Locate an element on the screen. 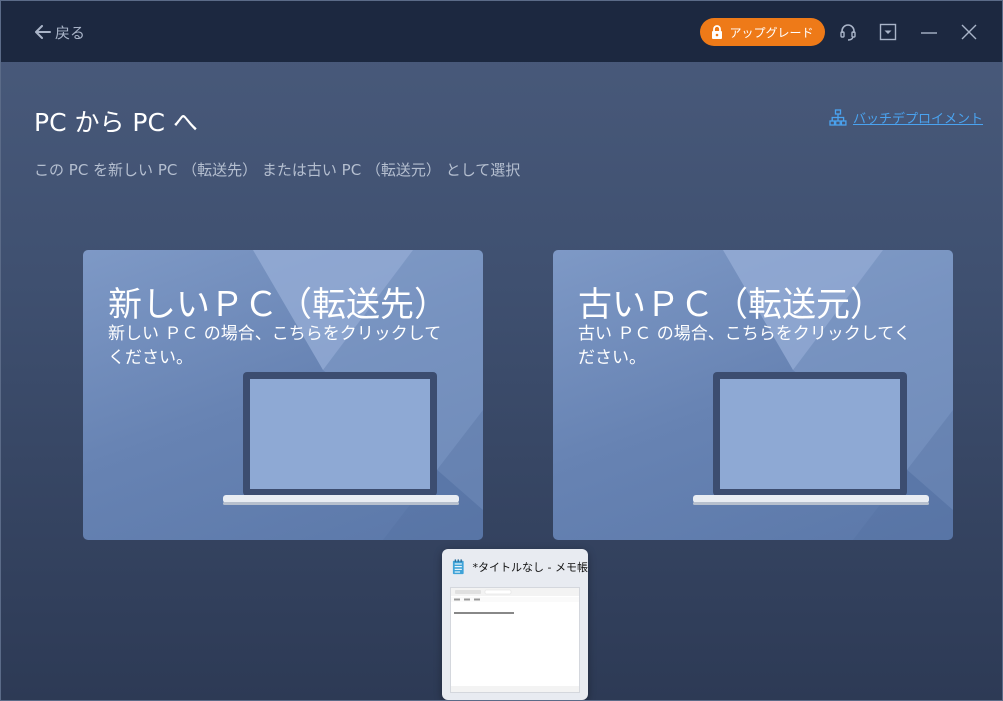 This screenshot has width=1003, height=701. taskbar-window-preview: *タイトルなし - メモ帳 is located at coordinates (515, 624).